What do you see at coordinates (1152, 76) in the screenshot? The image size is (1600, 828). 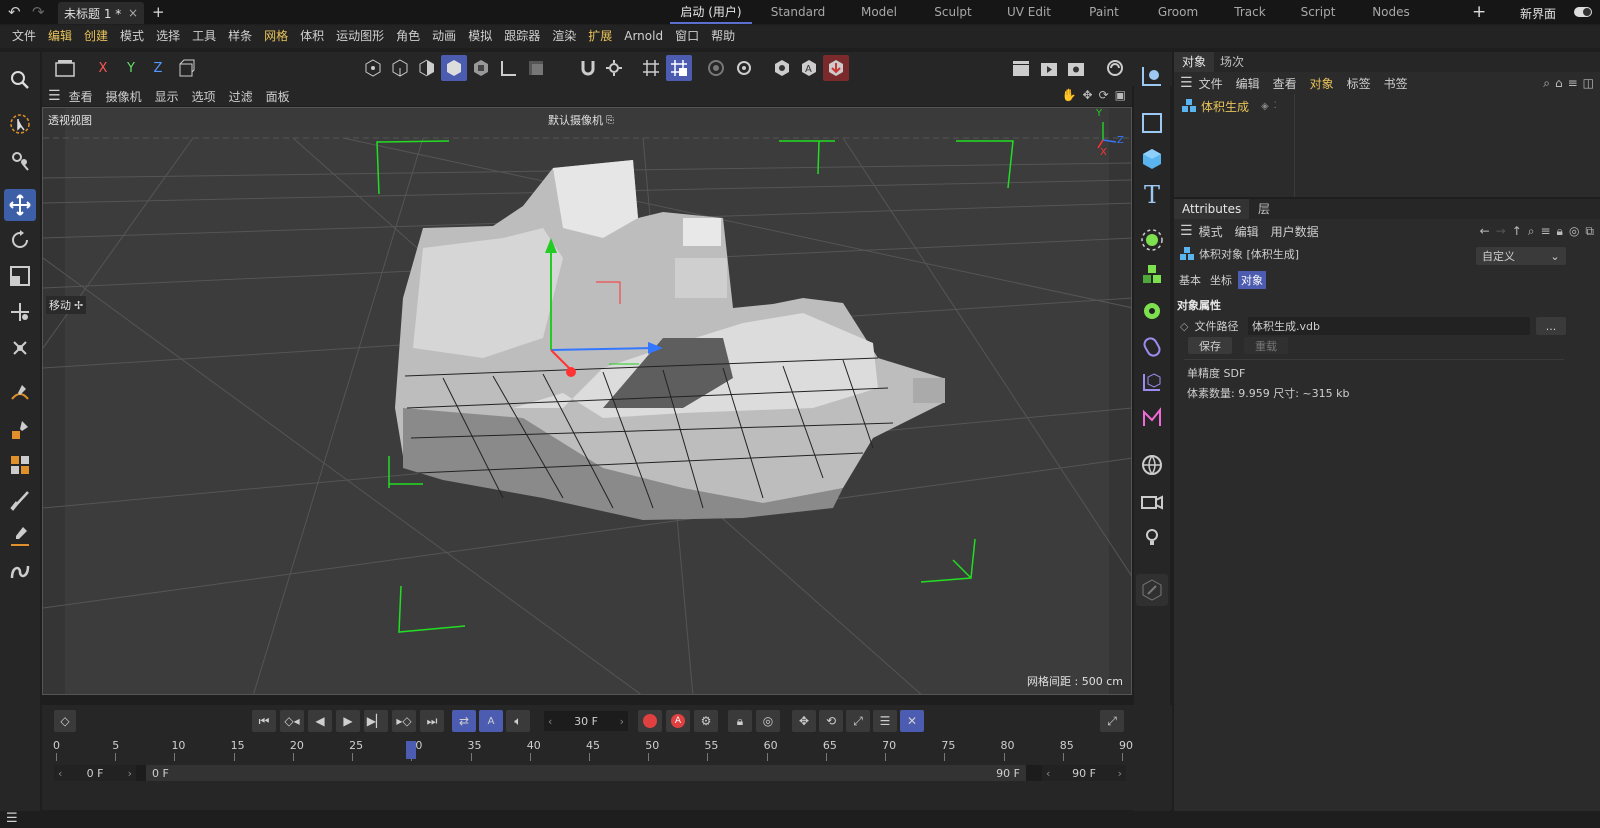 I see `null-object-icon` at bounding box center [1152, 76].